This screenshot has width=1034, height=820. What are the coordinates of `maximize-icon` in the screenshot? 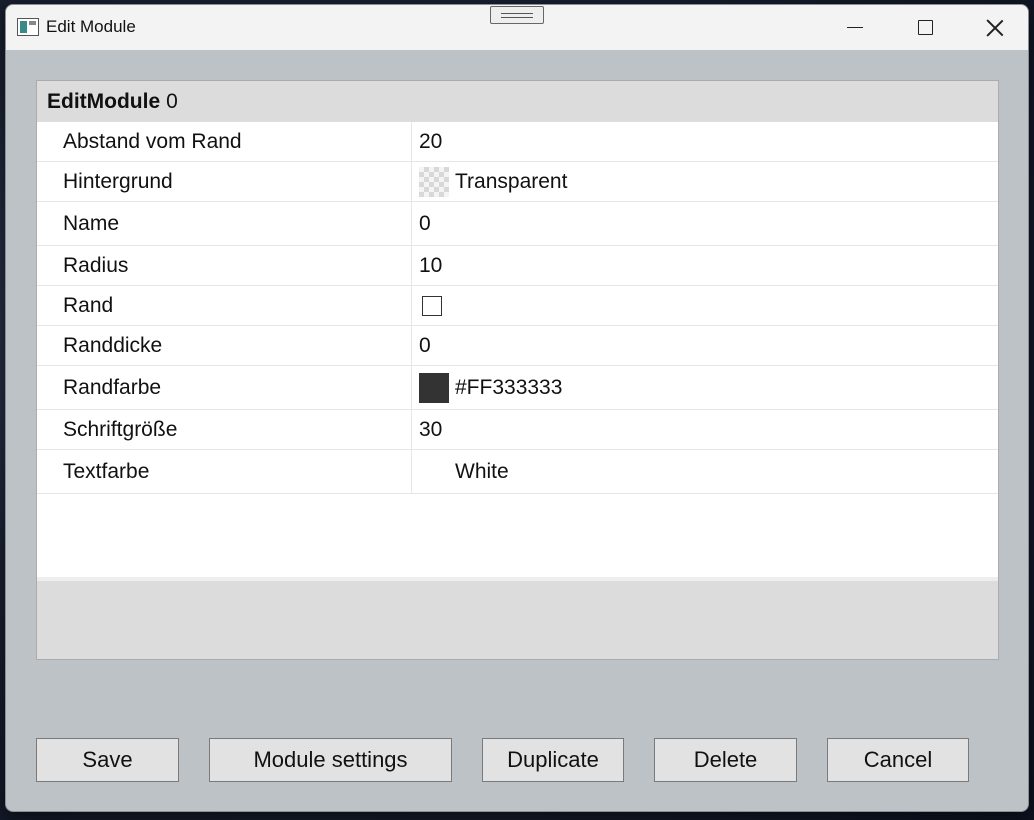 It's located at (925, 27).